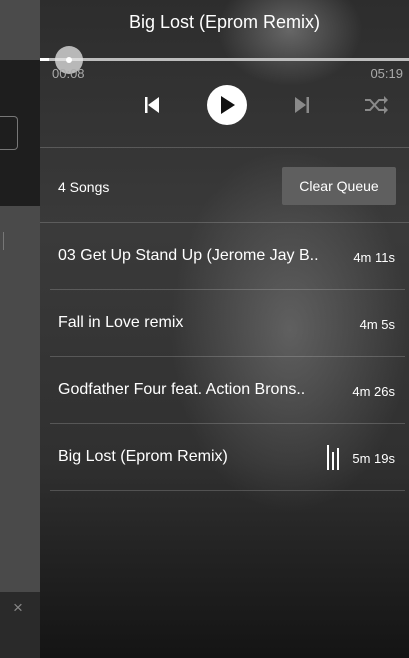 The height and width of the screenshot is (658, 409). I want to click on shuffle-button, so click(376, 105).